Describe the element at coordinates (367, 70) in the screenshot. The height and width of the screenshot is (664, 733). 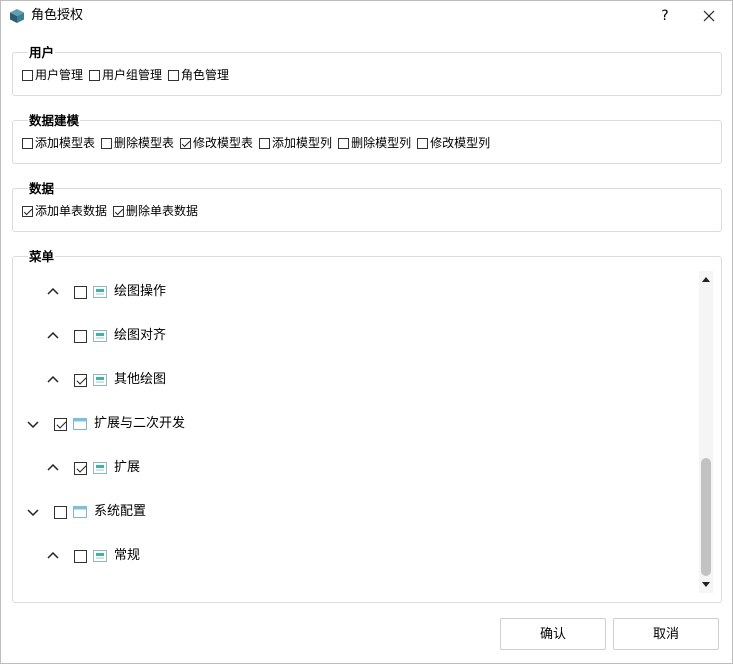
I see `user-group: 用户 用户管理 用户组管理 角色管理` at that location.